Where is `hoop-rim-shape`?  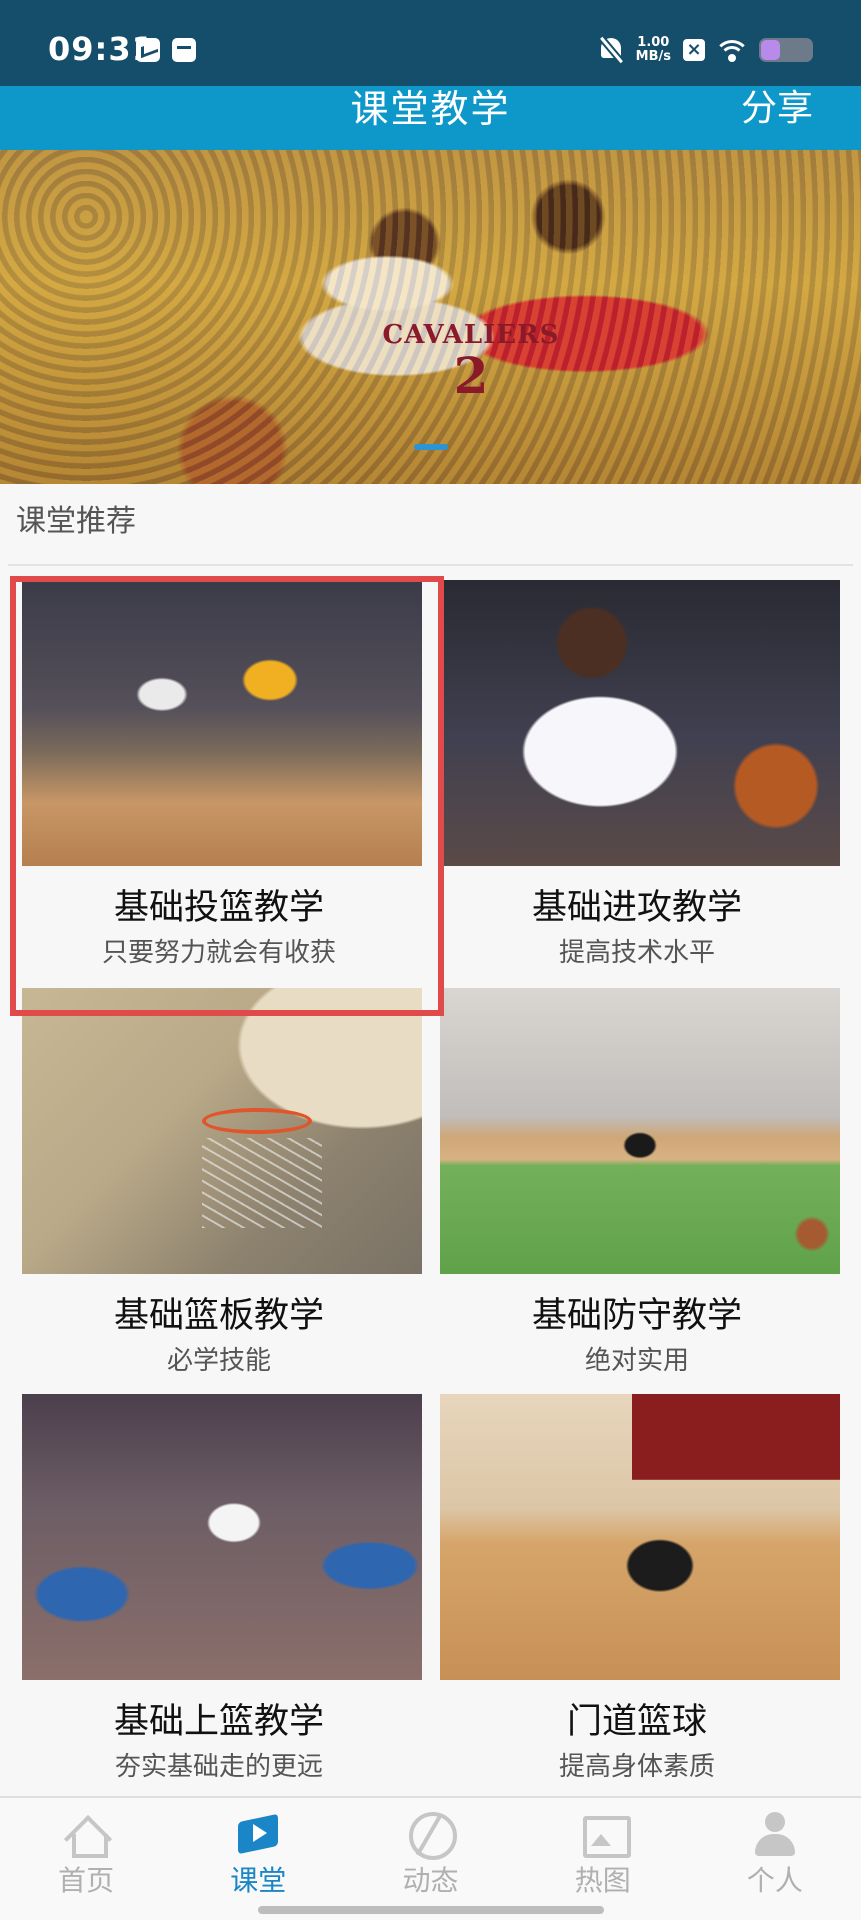
hoop-rim-shape is located at coordinates (257, 1121).